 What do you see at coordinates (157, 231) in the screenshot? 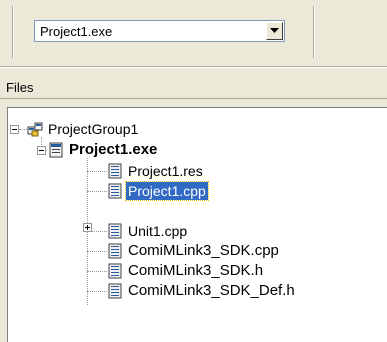
I see `tree-item-file: Unit1.cpp` at bounding box center [157, 231].